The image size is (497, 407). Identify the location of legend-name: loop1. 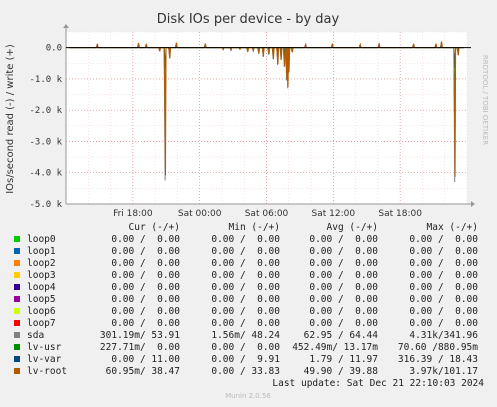
(41, 251).